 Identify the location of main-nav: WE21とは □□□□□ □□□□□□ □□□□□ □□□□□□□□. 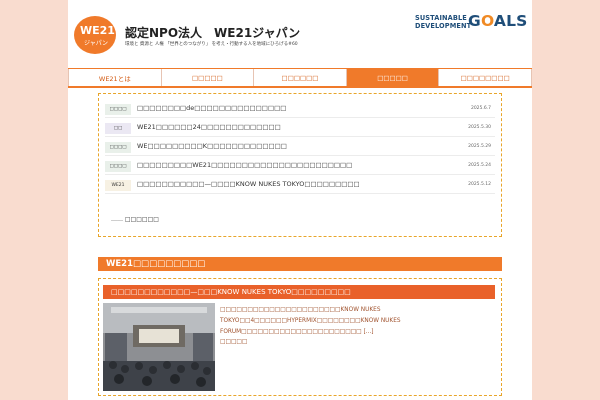
(300, 78).